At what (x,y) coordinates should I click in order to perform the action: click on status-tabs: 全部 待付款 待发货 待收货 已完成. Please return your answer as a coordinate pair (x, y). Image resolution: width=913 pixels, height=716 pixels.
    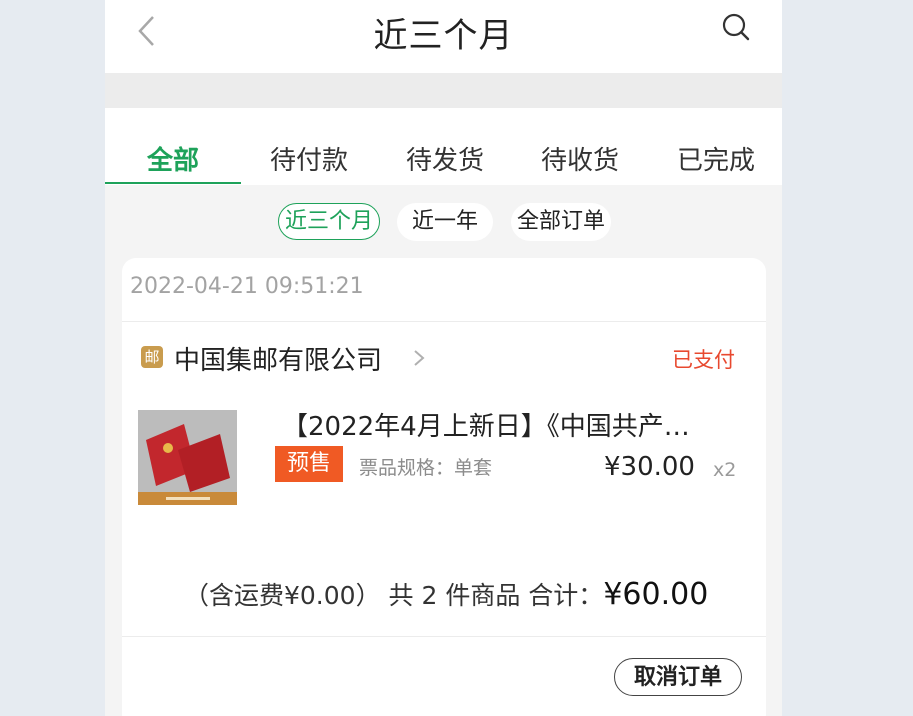
    Looking at the image, I should click on (443, 146).